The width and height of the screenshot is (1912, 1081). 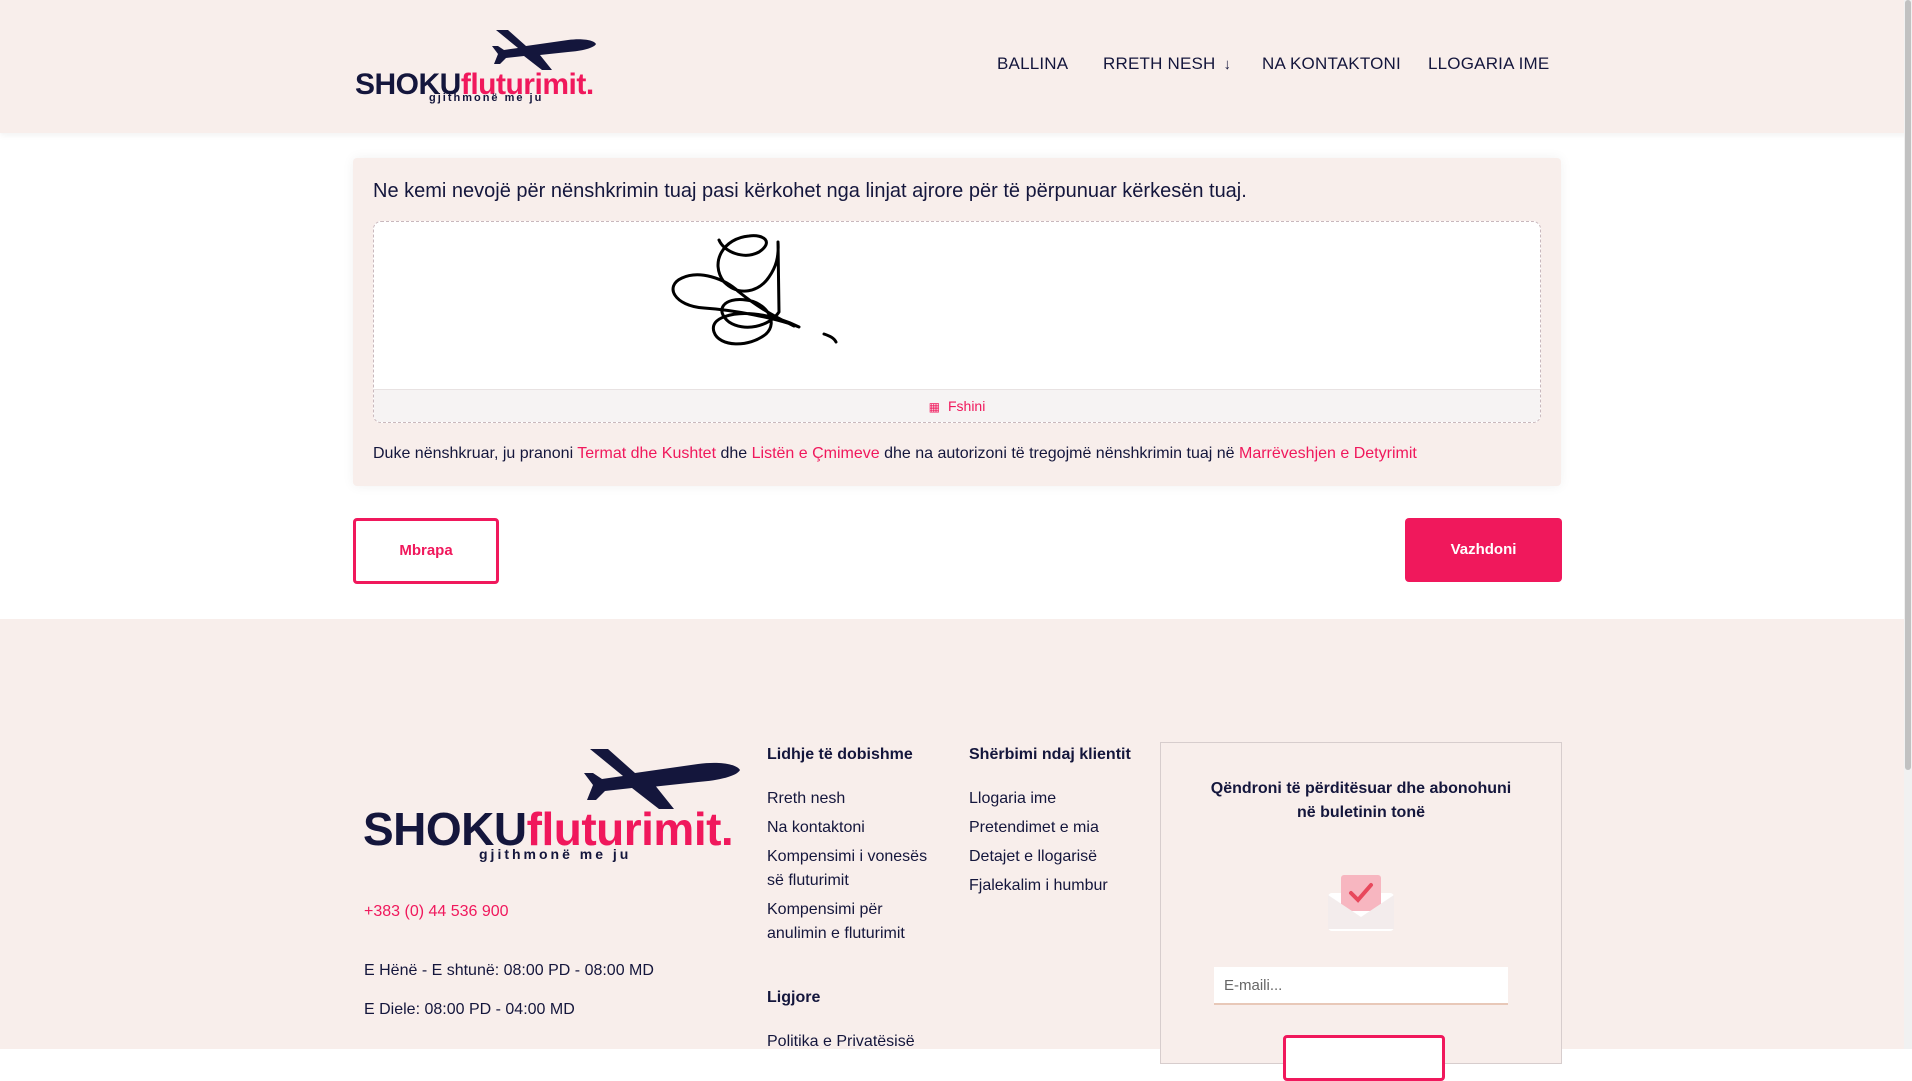 I want to click on footer-link-delay-compensation: Kompensimi i vonesës së fluturimit, so click(x=852, y=869).